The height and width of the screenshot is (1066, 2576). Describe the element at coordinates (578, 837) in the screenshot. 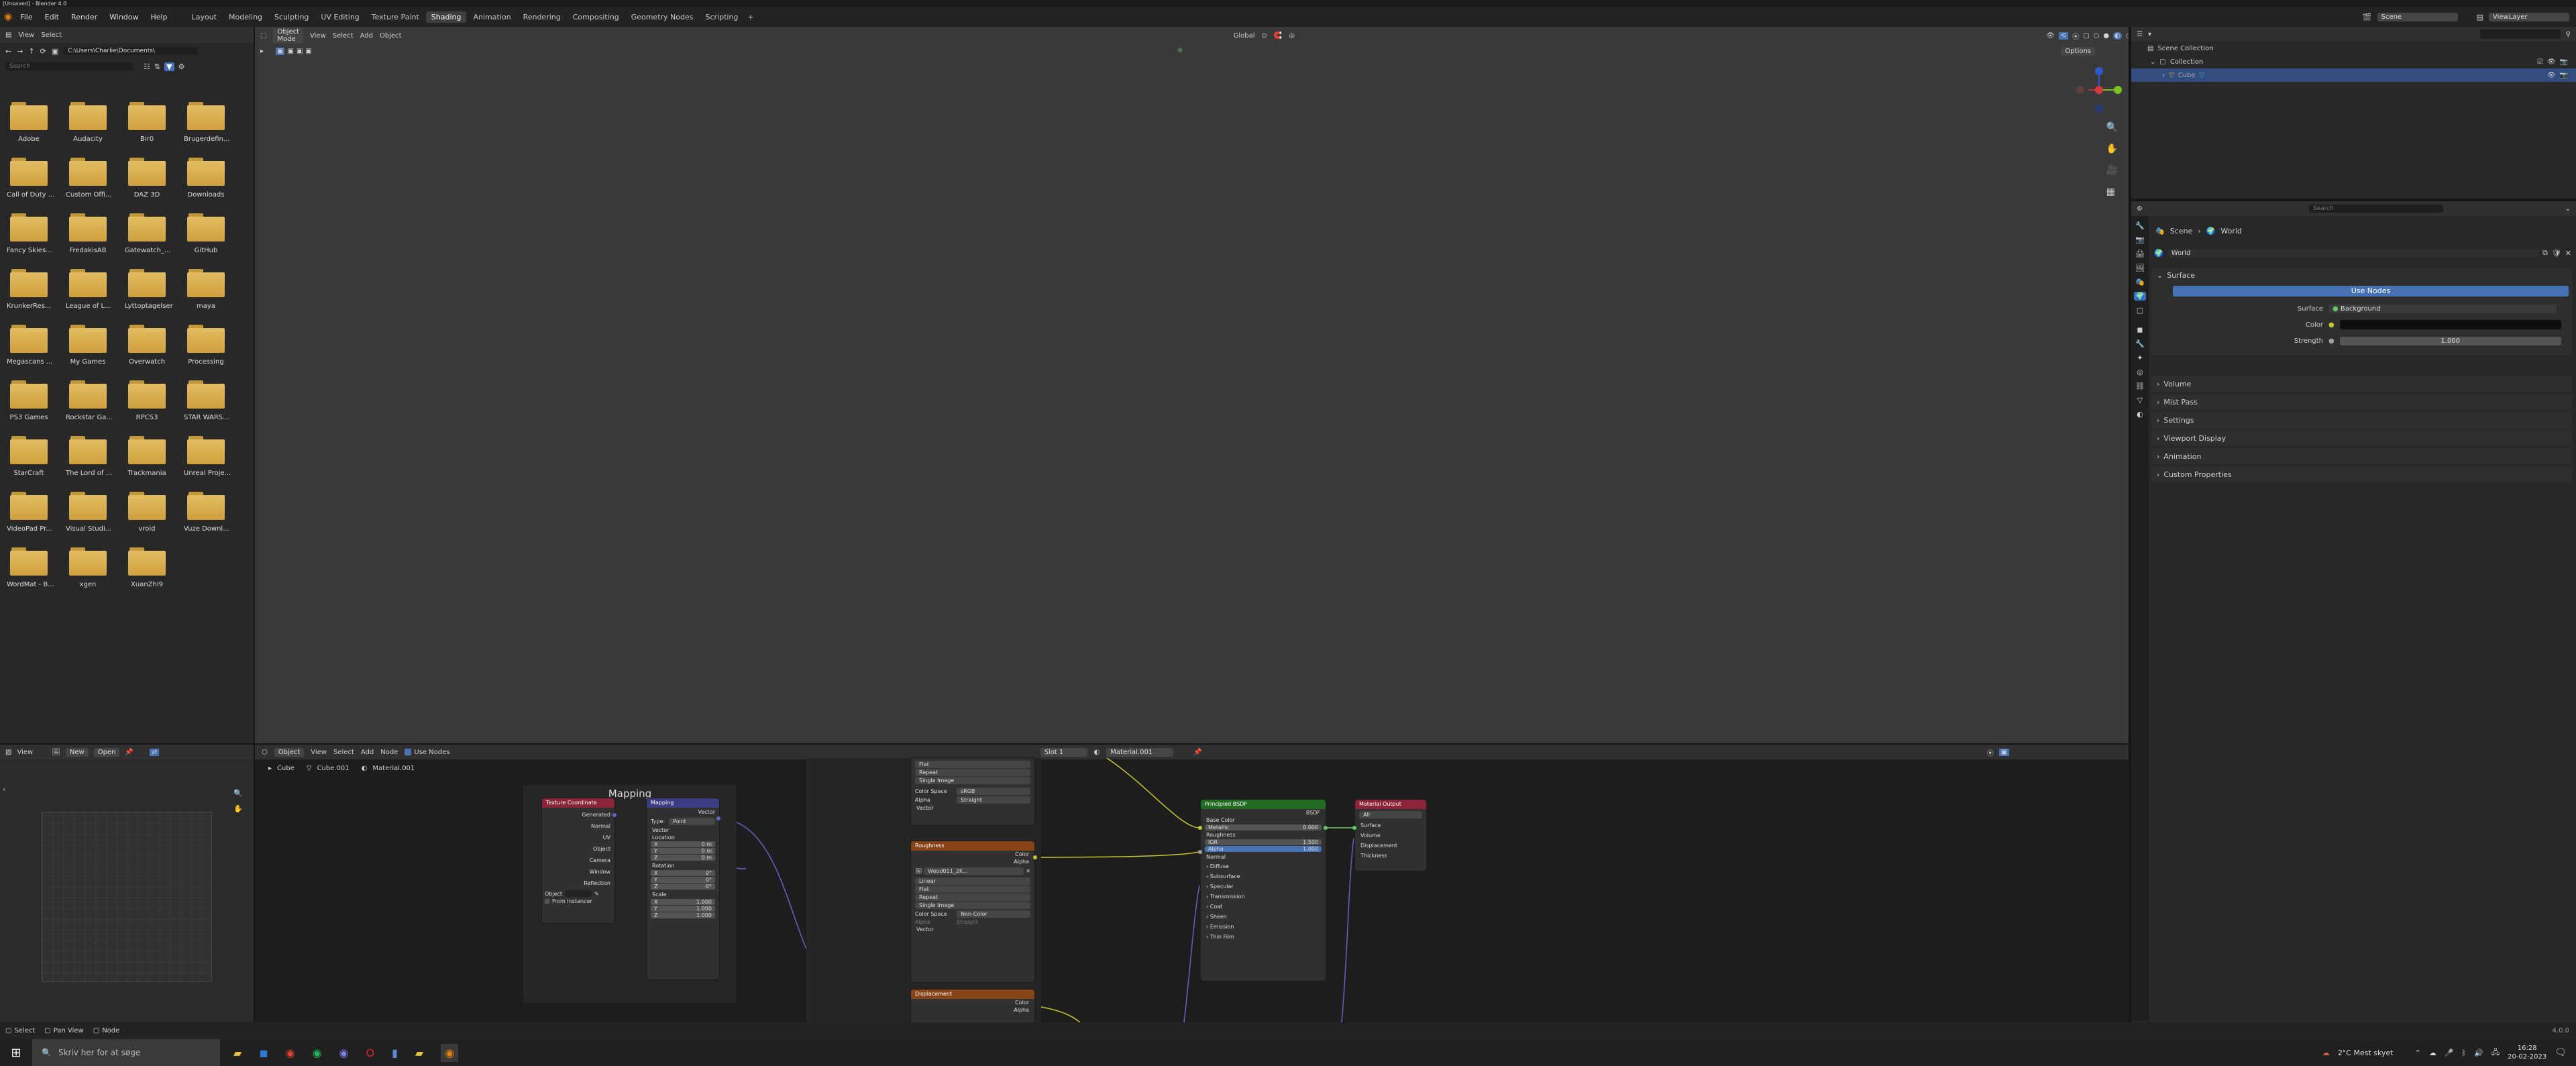

I see `tex-coord-output: UV` at that location.